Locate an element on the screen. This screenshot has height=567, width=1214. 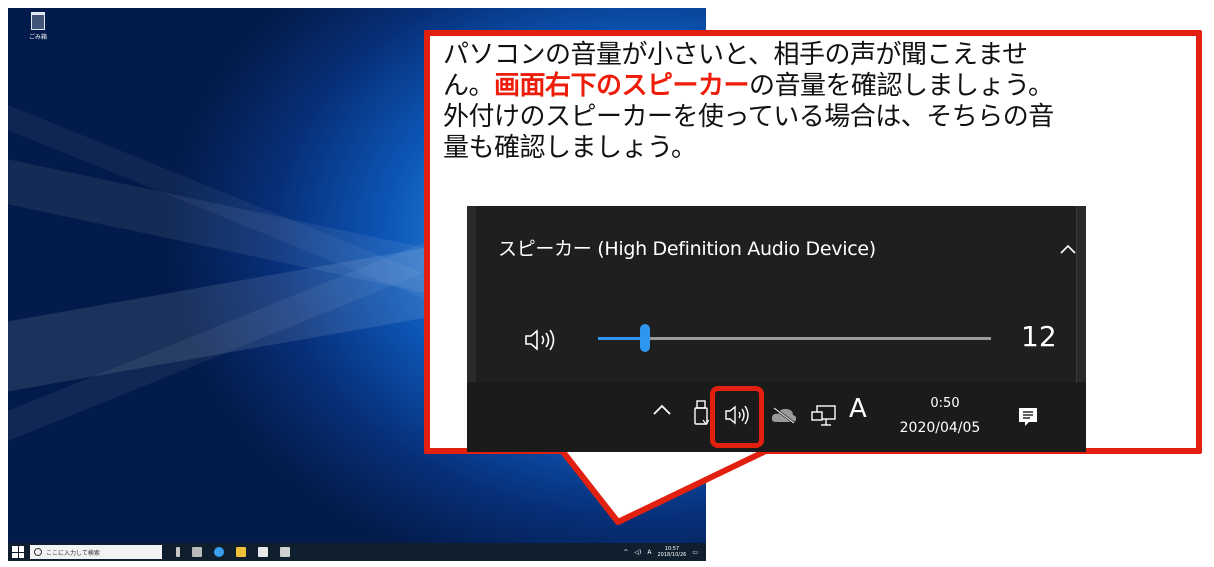
taskbar-search-box: ここに入力して検索 is located at coordinates (96, 552).